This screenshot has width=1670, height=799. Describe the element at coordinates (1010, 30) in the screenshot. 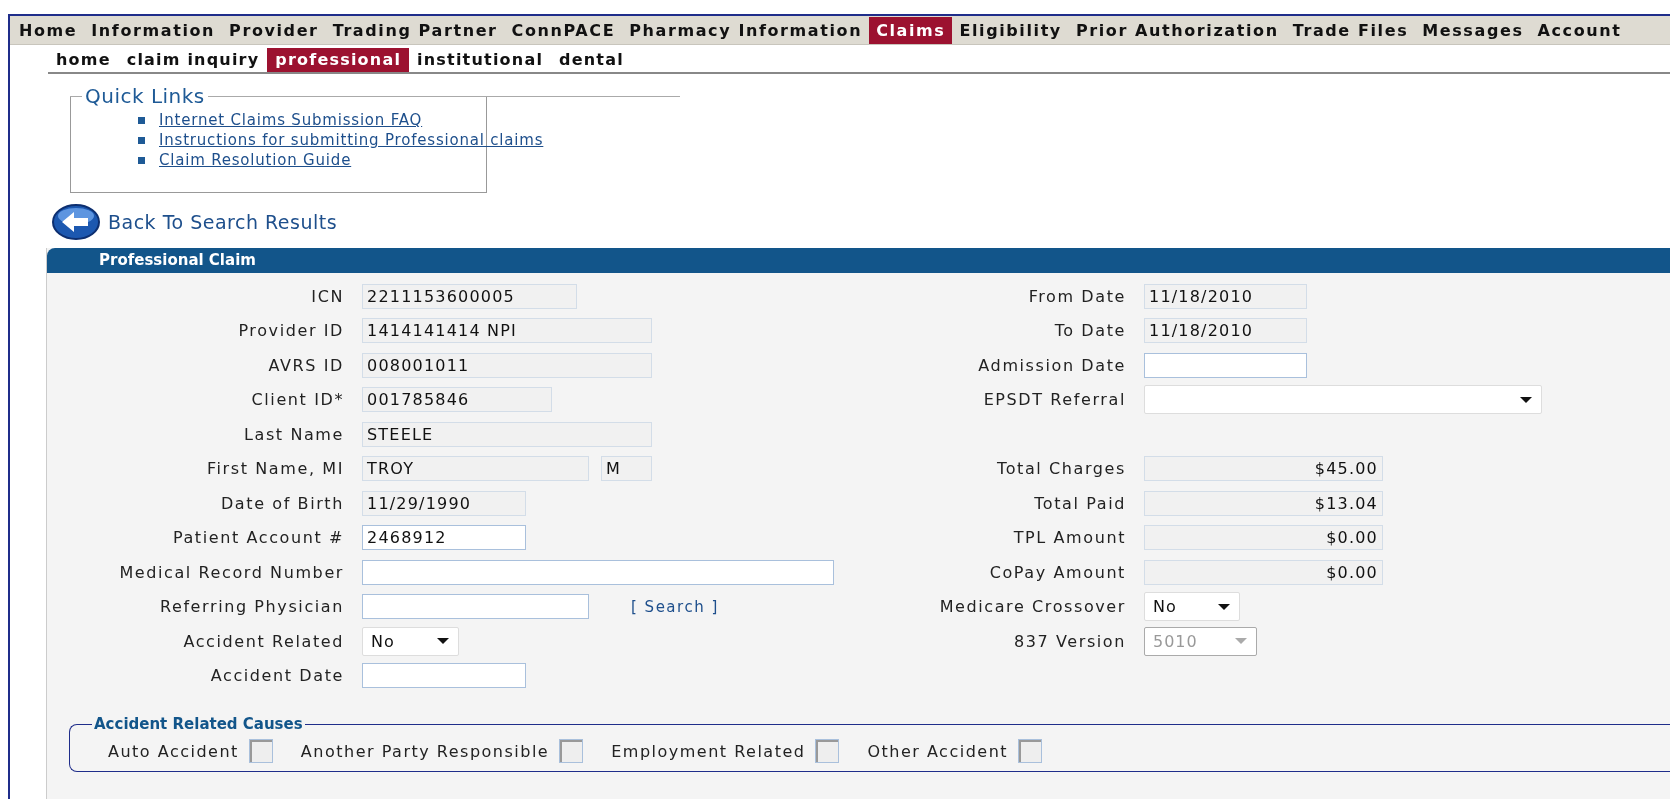

I see `nav-tab: Eligibility` at that location.